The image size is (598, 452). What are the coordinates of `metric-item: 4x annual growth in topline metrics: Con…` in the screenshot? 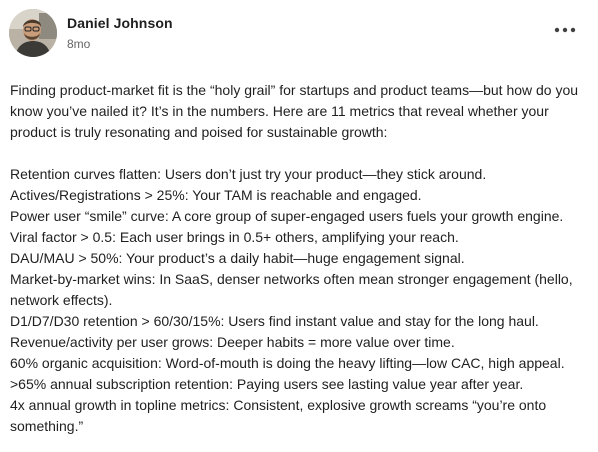 It's located at (278, 415).